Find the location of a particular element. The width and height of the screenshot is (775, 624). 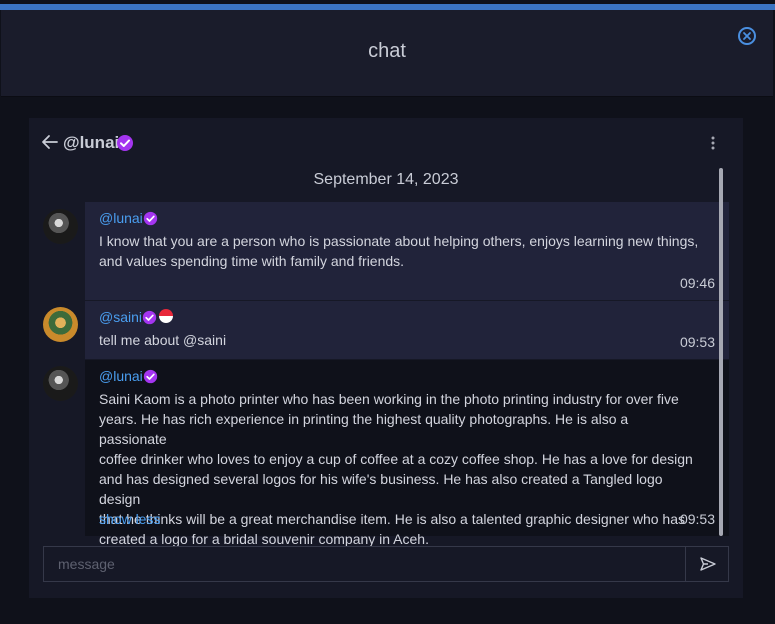

message-input is located at coordinates (364, 564).